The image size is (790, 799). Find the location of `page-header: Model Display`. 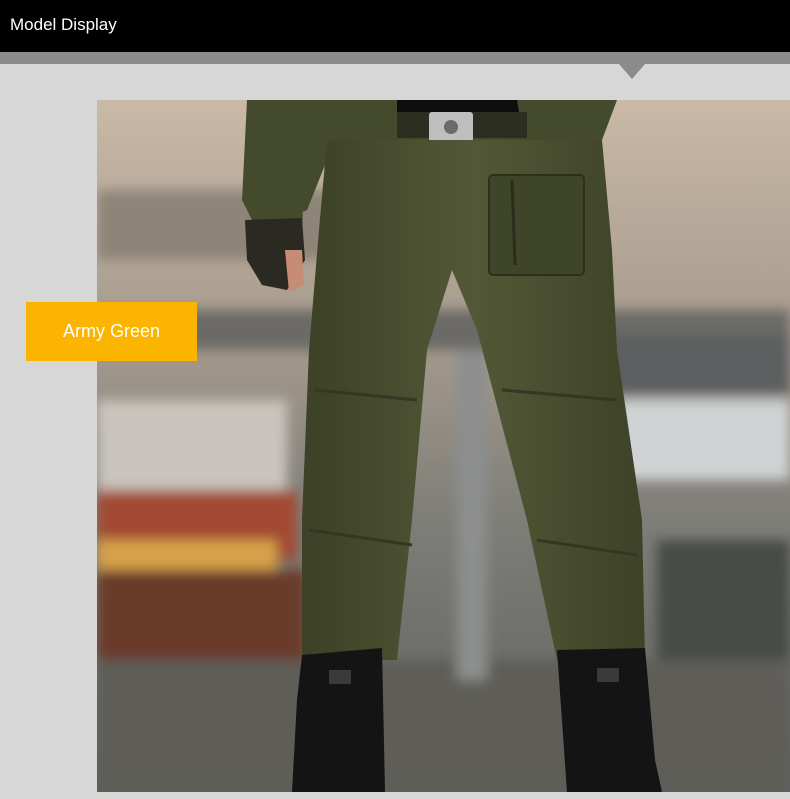

page-header: Model Display is located at coordinates (395, 26).